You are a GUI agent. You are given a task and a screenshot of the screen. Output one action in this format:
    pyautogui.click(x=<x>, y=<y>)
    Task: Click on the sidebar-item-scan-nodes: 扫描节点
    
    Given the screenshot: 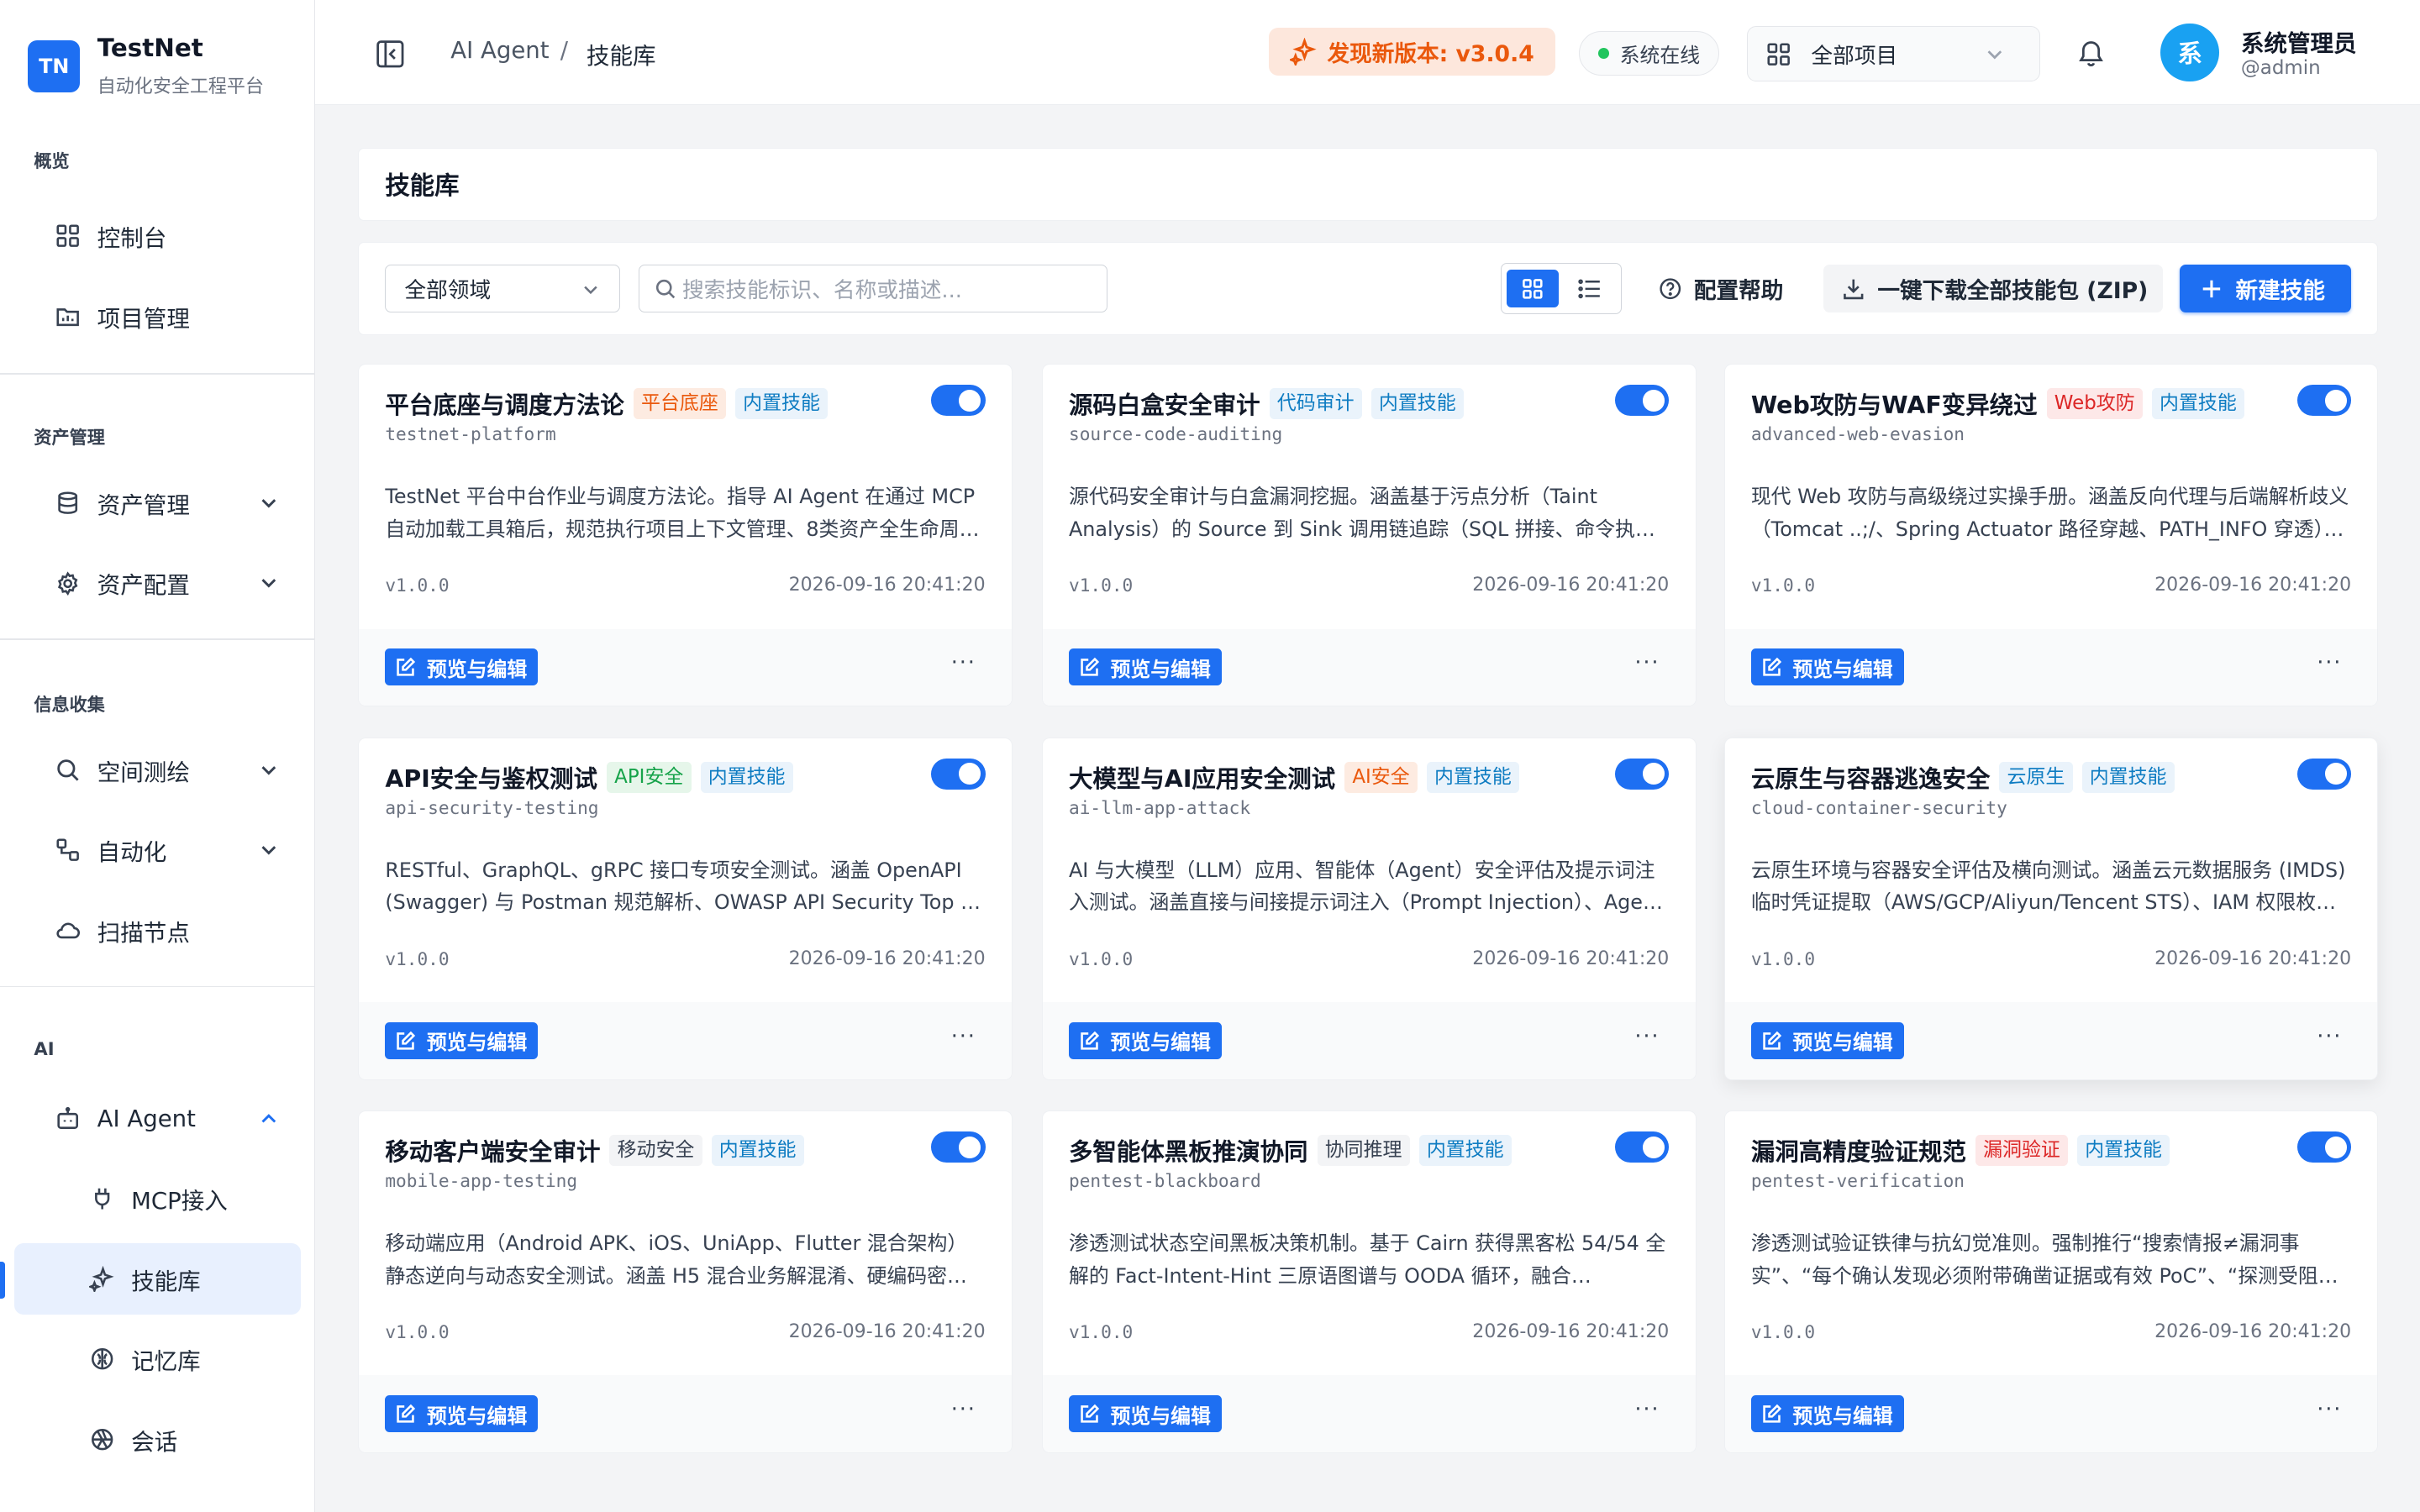 What is the action you would take?
    pyautogui.click(x=158, y=930)
    